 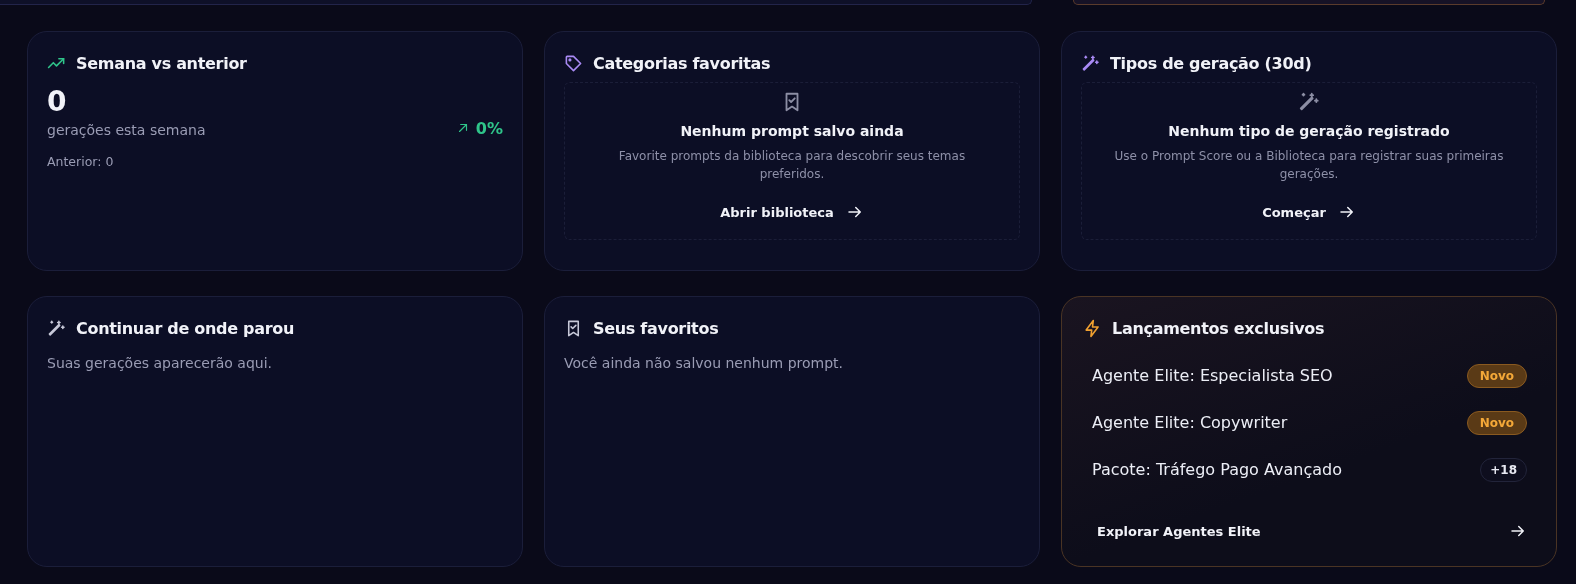 What do you see at coordinates (1211, 63) in the screenshot?
I see `card-title: Tipos de geração (30d)` at bounding box center [1211, 63].